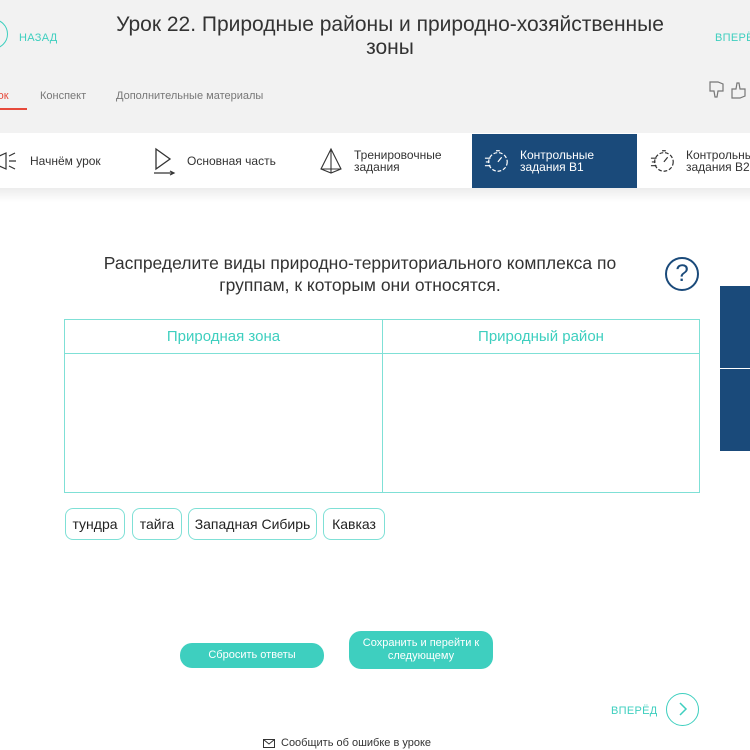  I want to click on drop-zone-natural-zone, so click(223, 422).